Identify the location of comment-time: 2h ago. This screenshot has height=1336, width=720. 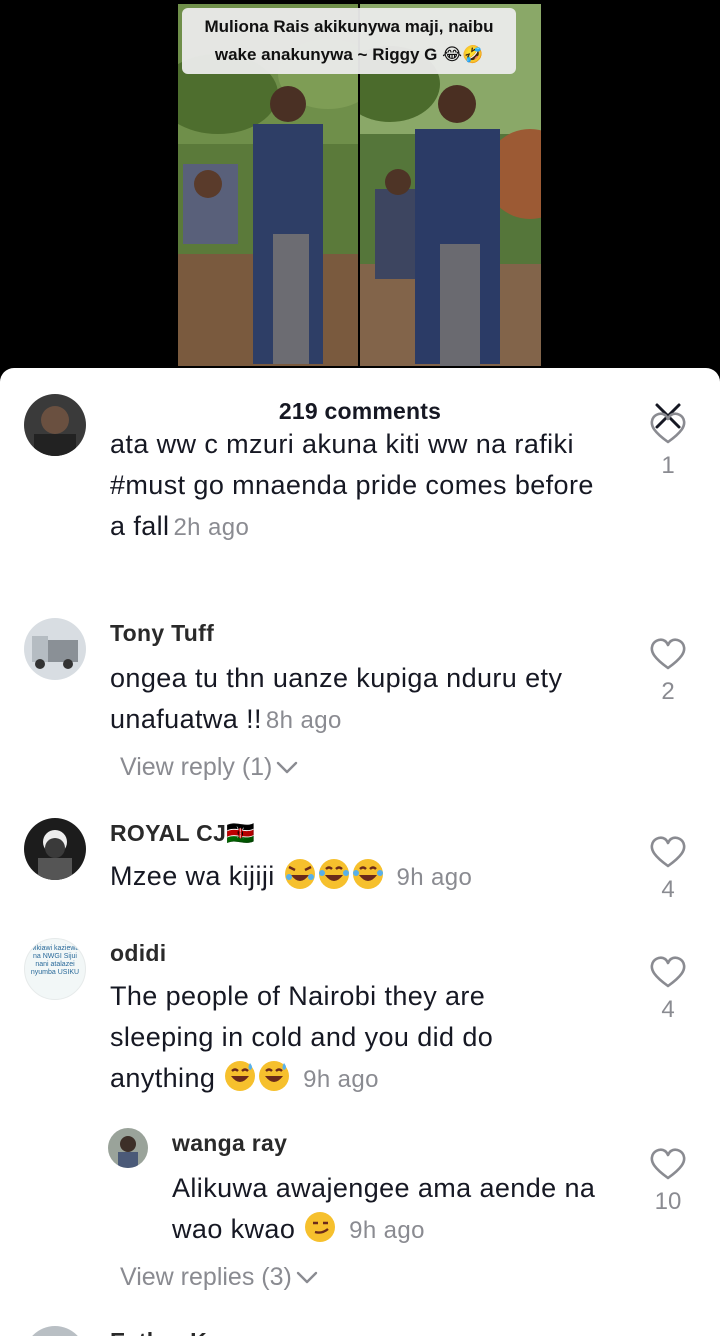
(211, 527).